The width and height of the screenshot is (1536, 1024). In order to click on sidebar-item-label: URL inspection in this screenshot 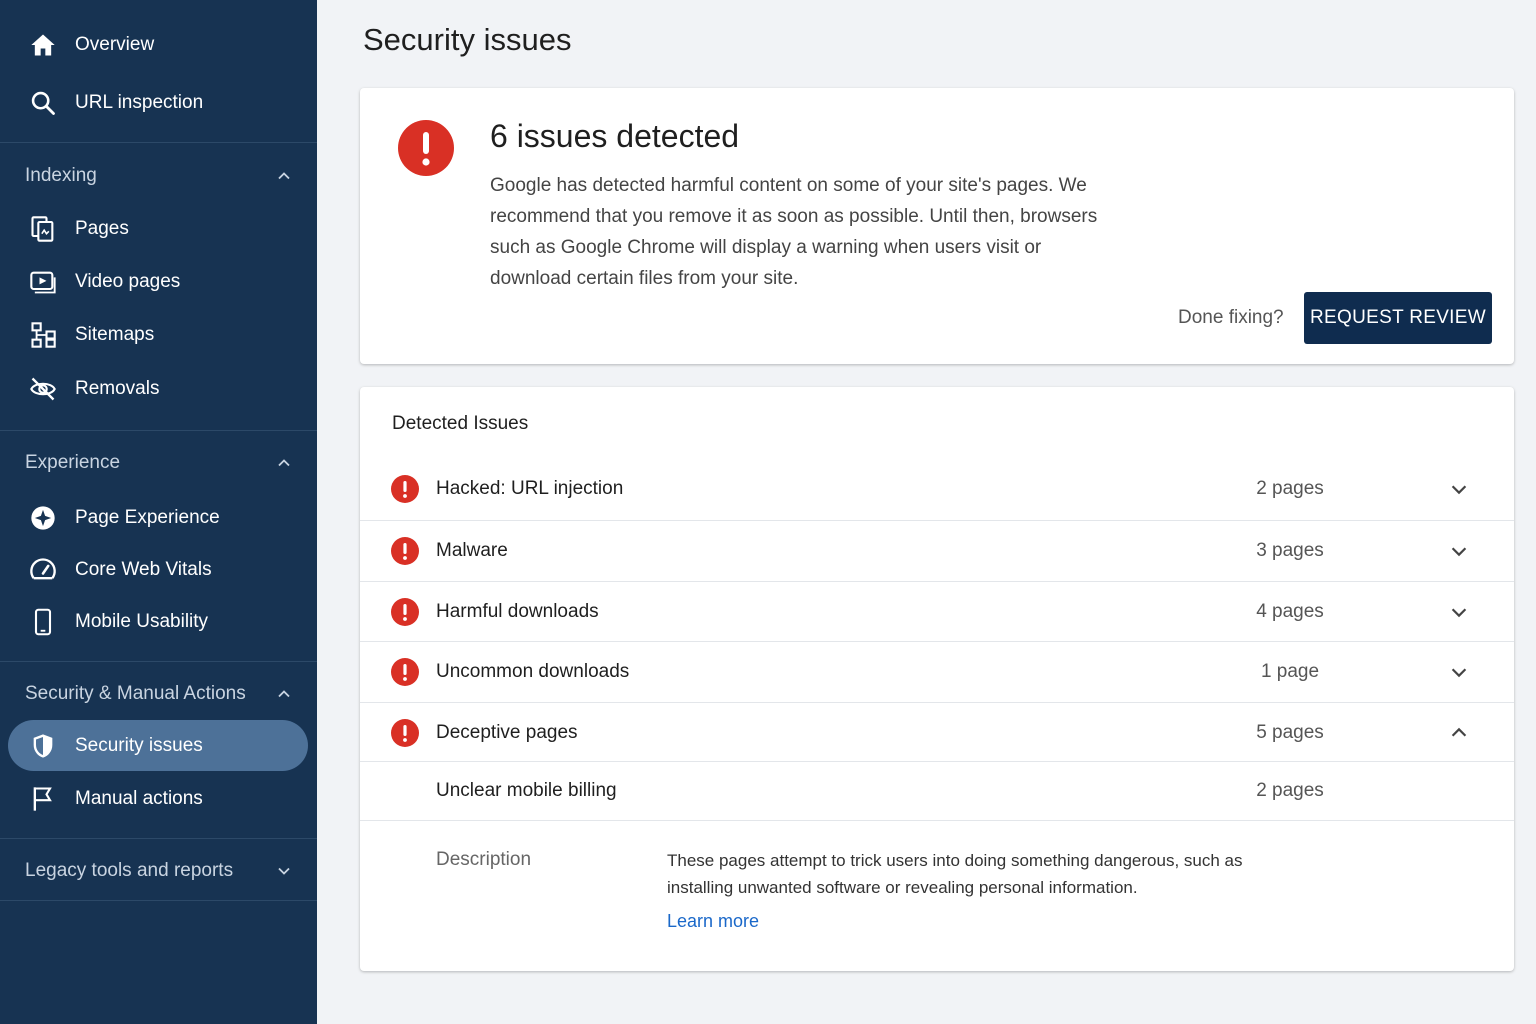, I will do `click(139, 102)`.